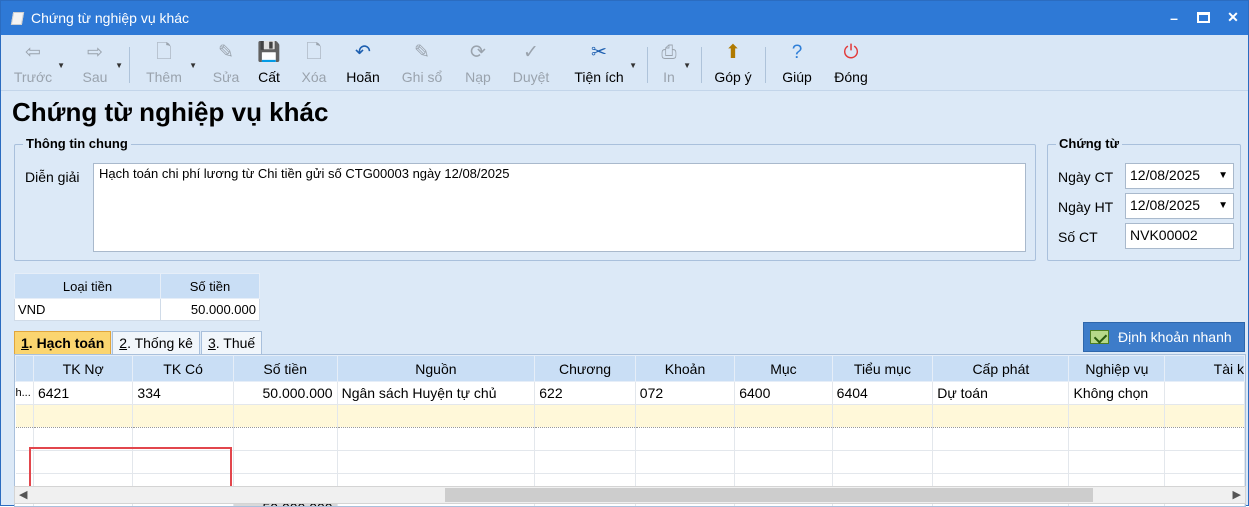 The image size is (1249, 507). What do you see at coordinates (183, 393) in the screenshot?
I see `credit-account-cell: 334` at bounding box center [183, 393].